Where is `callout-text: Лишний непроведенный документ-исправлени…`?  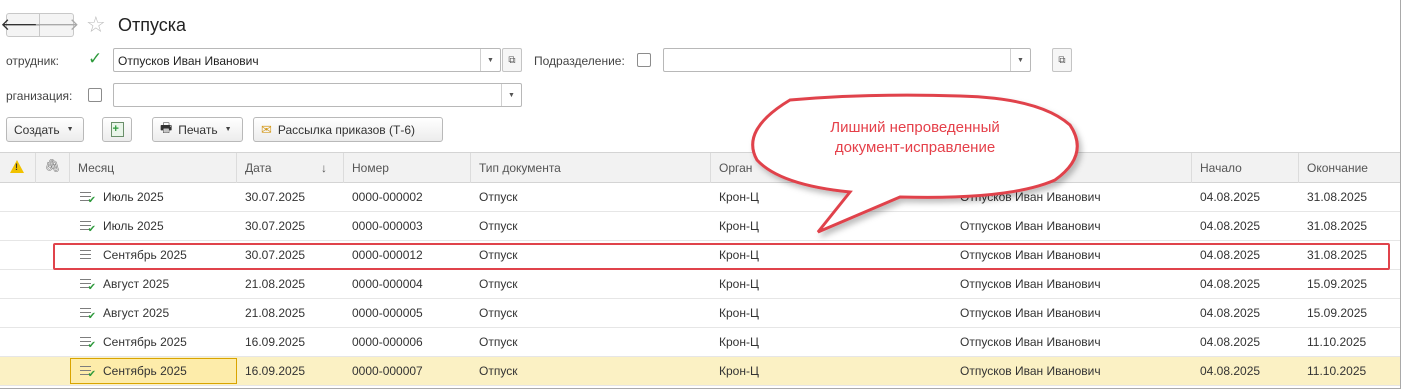 callout-text: Лишний непроведенный документ-исправлени… is located at coordinates (915, 138).